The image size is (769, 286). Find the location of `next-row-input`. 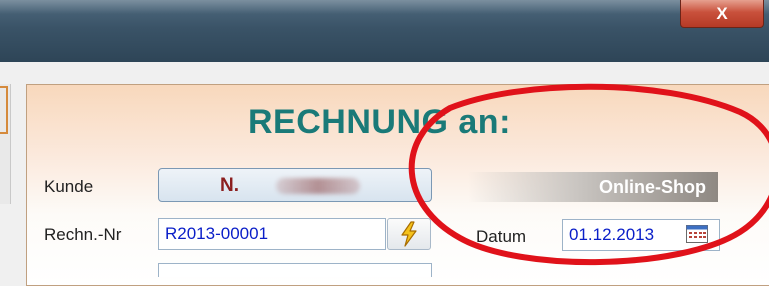

next-row-input is located at coordinates (295, 270).